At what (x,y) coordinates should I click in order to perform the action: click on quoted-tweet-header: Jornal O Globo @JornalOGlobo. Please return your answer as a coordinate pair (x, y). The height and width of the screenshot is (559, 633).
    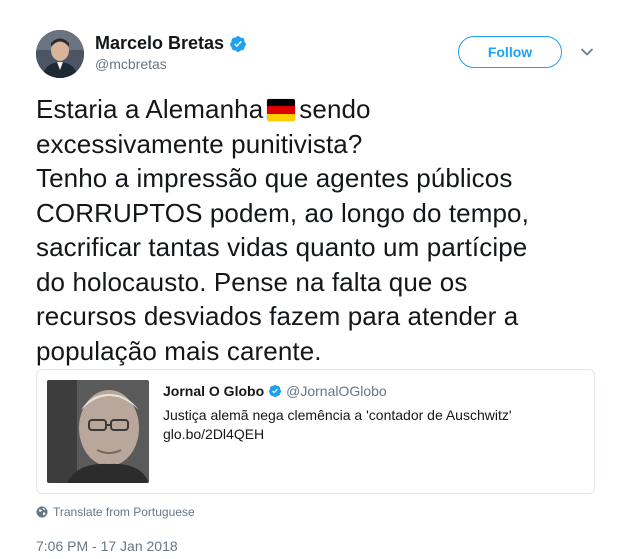
    Looking at the image, I should click on (275, 391).